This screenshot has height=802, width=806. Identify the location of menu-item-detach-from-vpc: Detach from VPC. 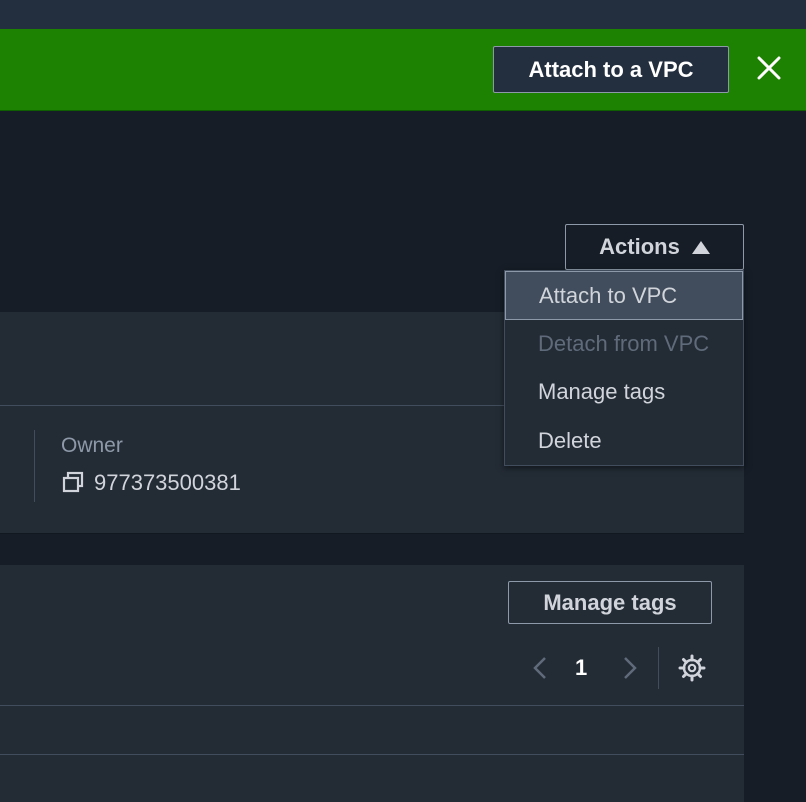
(624, 343).